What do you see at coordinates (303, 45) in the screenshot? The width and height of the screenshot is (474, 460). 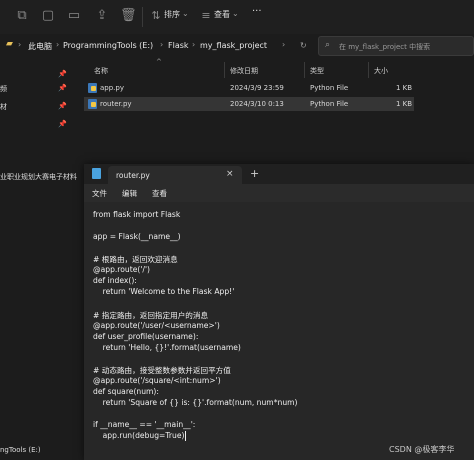 I see `refresh-icon: ↻` at bounding box center [303, 45].